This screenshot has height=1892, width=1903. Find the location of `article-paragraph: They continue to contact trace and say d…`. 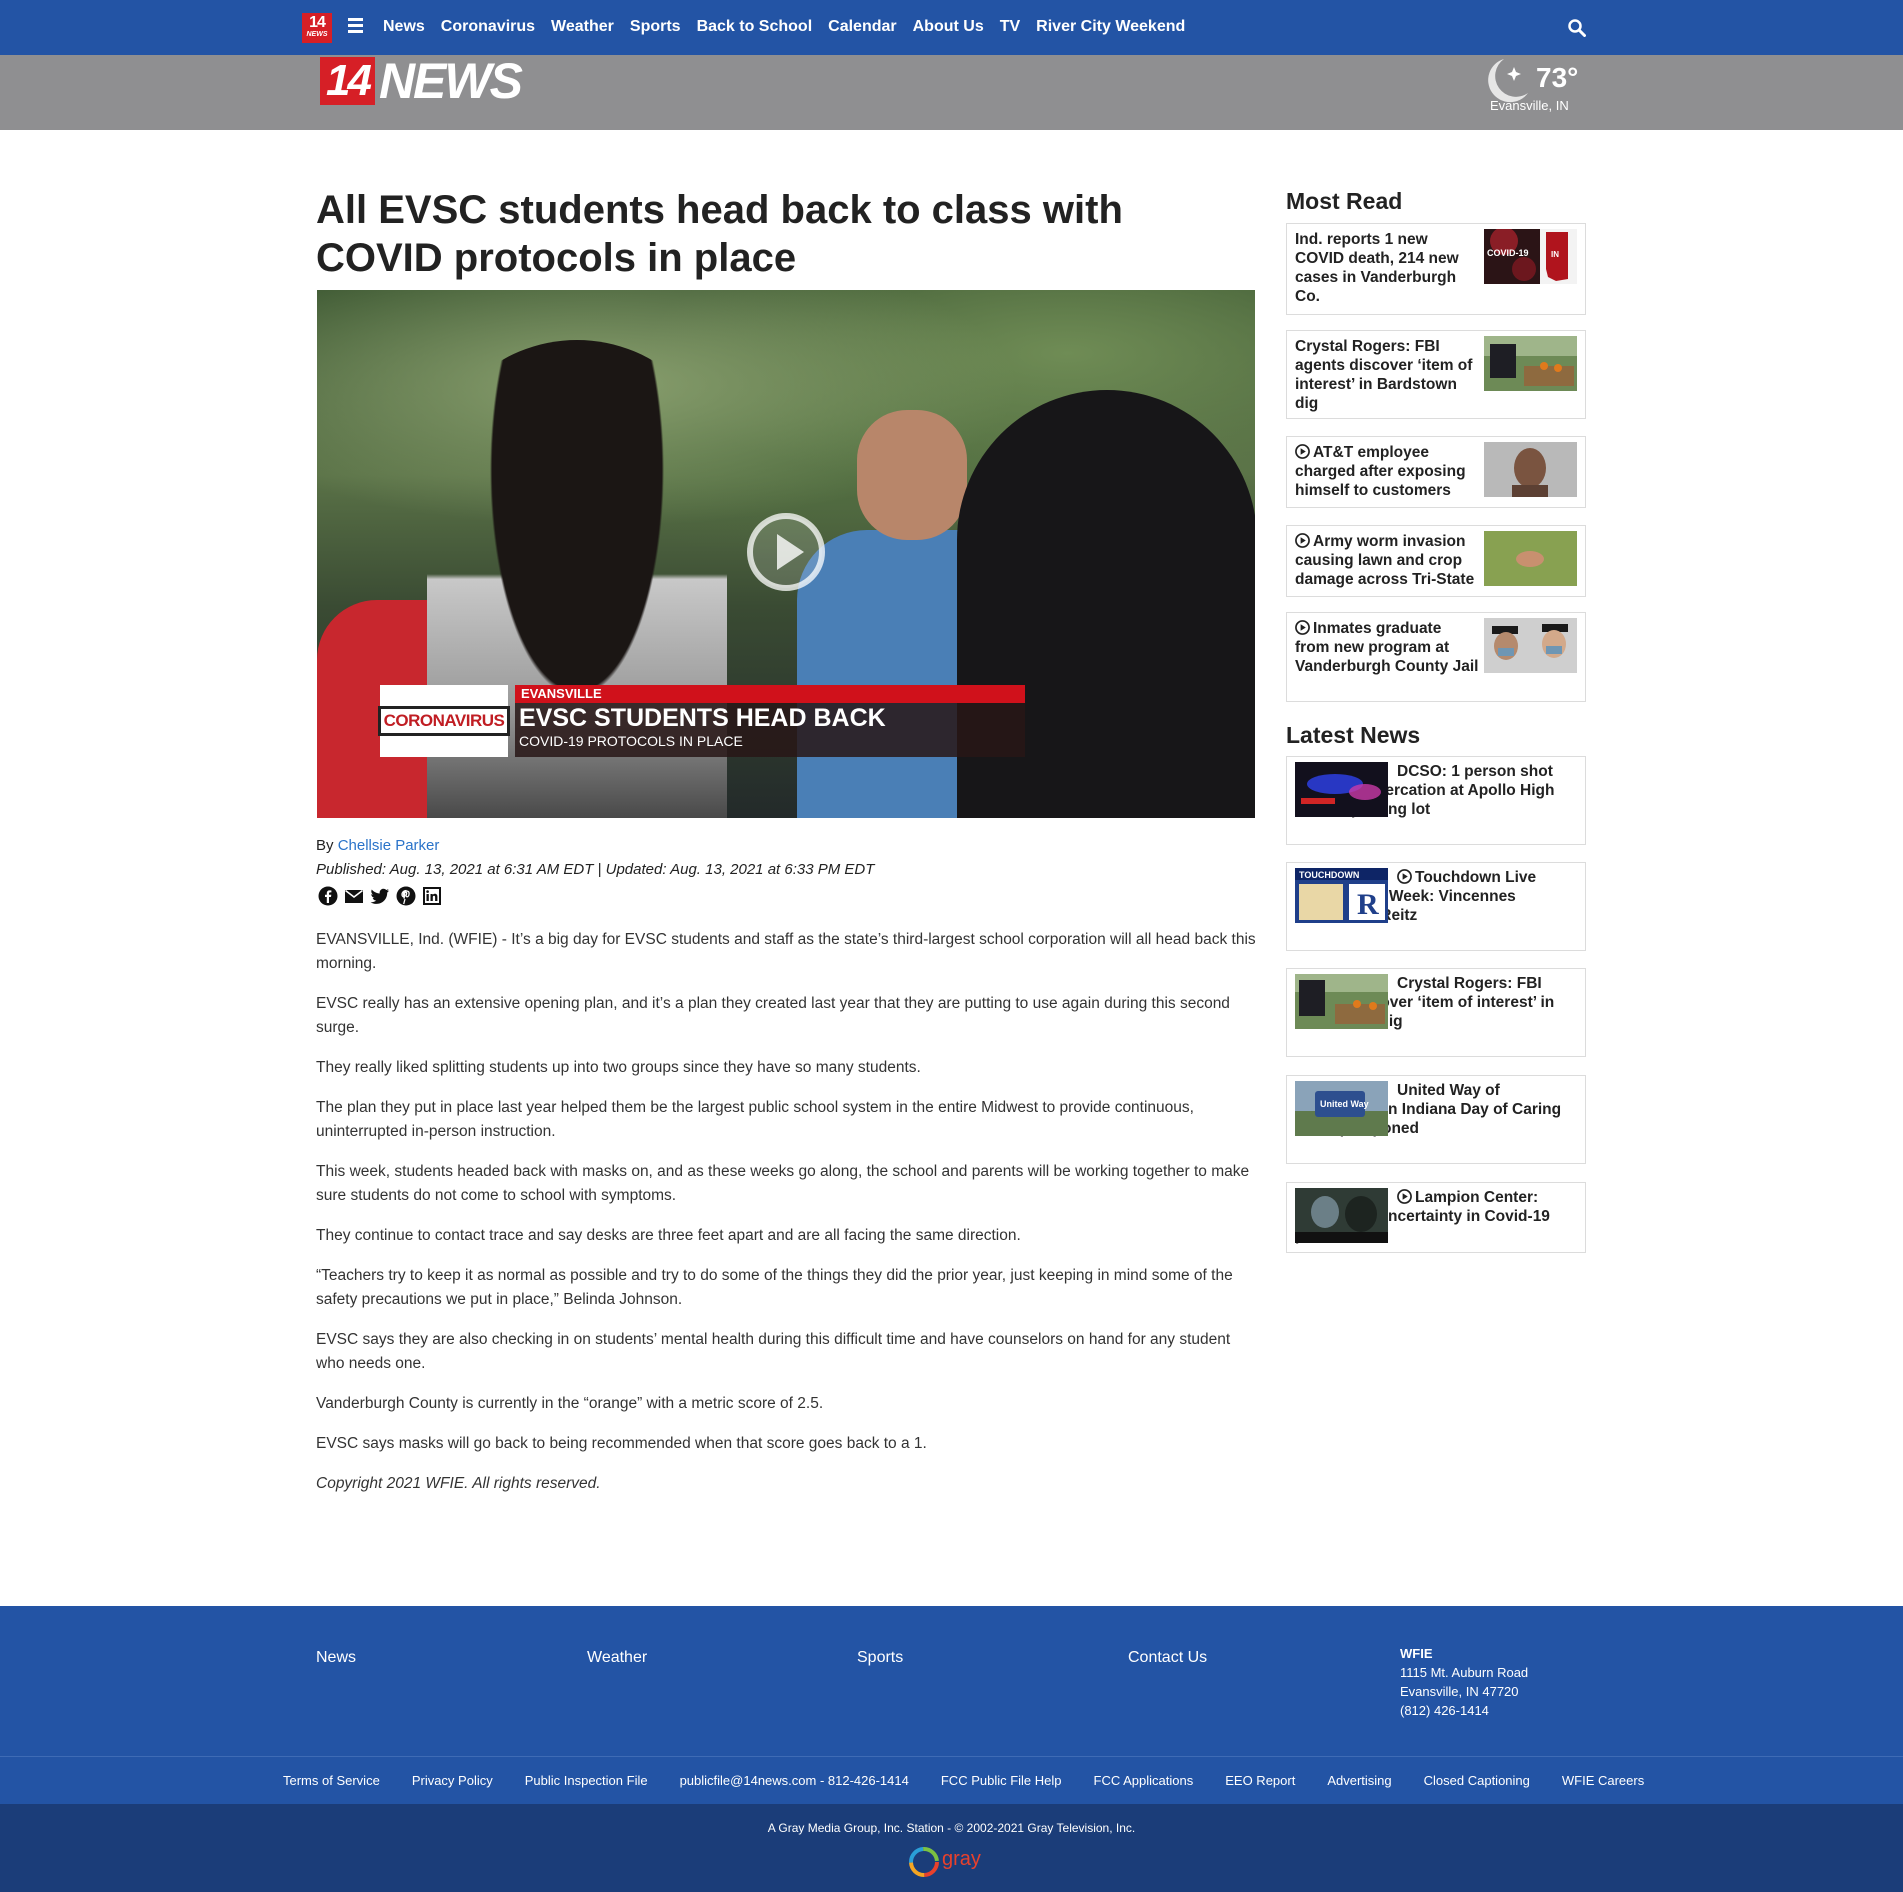

article-paragraph: They continue to contact trace and say d… is located at coordinates (668, 1235).